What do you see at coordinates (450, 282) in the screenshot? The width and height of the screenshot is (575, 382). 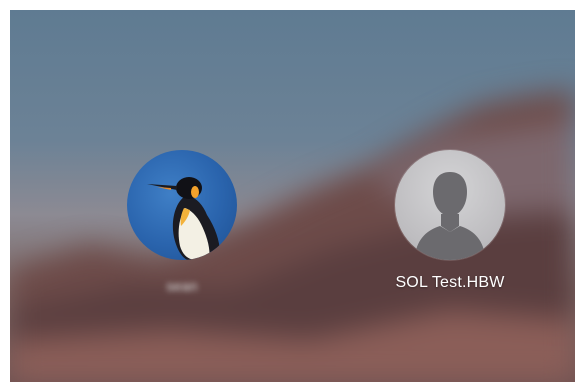 I see `user-name-label: SOL Test.HBW` at bounding box center [450, 282].